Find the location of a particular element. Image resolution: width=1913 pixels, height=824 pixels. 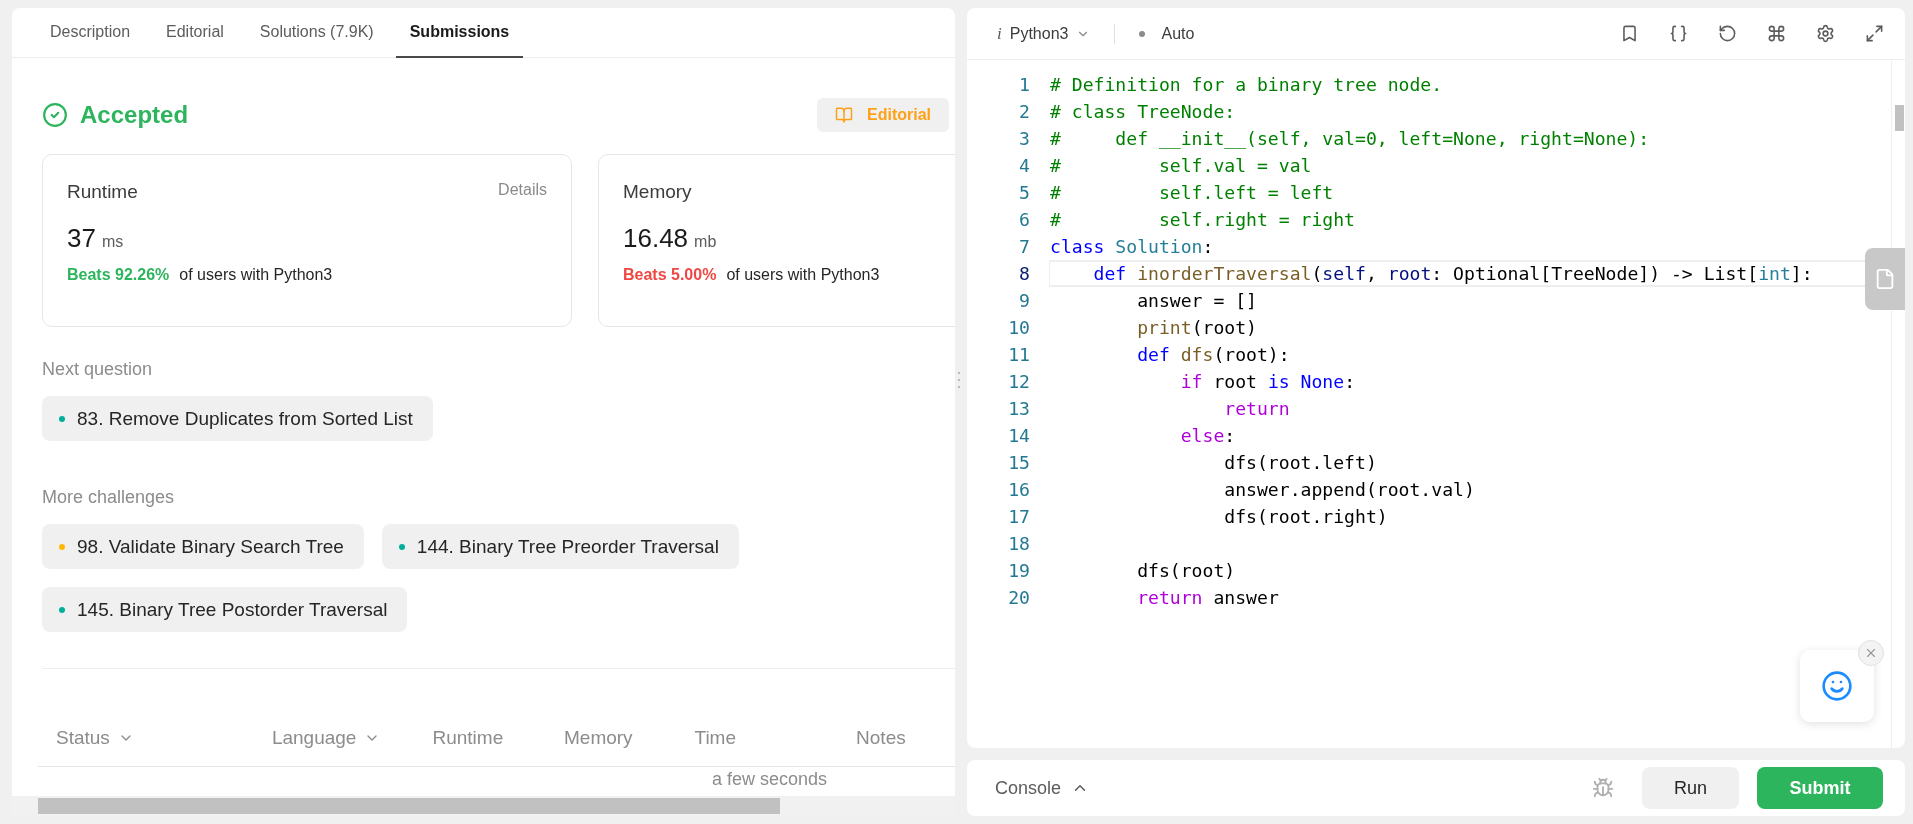

line-number: 18 is located at coordinates (1019, 543).